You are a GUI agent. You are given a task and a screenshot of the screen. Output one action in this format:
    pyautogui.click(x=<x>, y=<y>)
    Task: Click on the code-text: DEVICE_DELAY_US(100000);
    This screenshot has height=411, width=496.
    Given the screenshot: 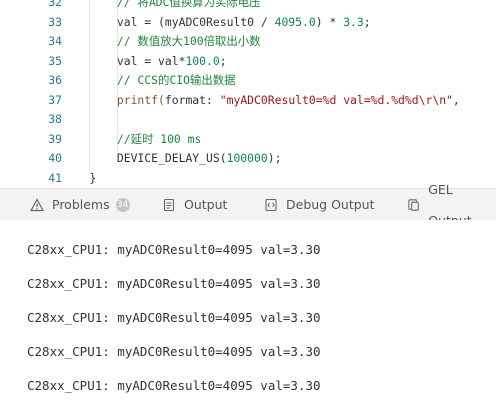 What is the action you would take?
    pyautogui.click(x=172, y=159)
    